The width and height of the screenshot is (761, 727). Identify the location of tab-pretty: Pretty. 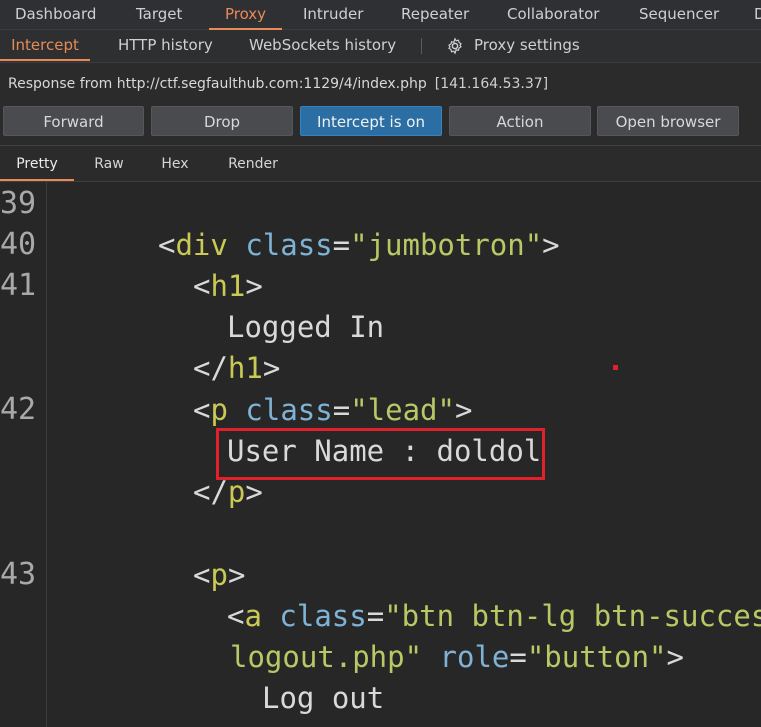
(37, 163).